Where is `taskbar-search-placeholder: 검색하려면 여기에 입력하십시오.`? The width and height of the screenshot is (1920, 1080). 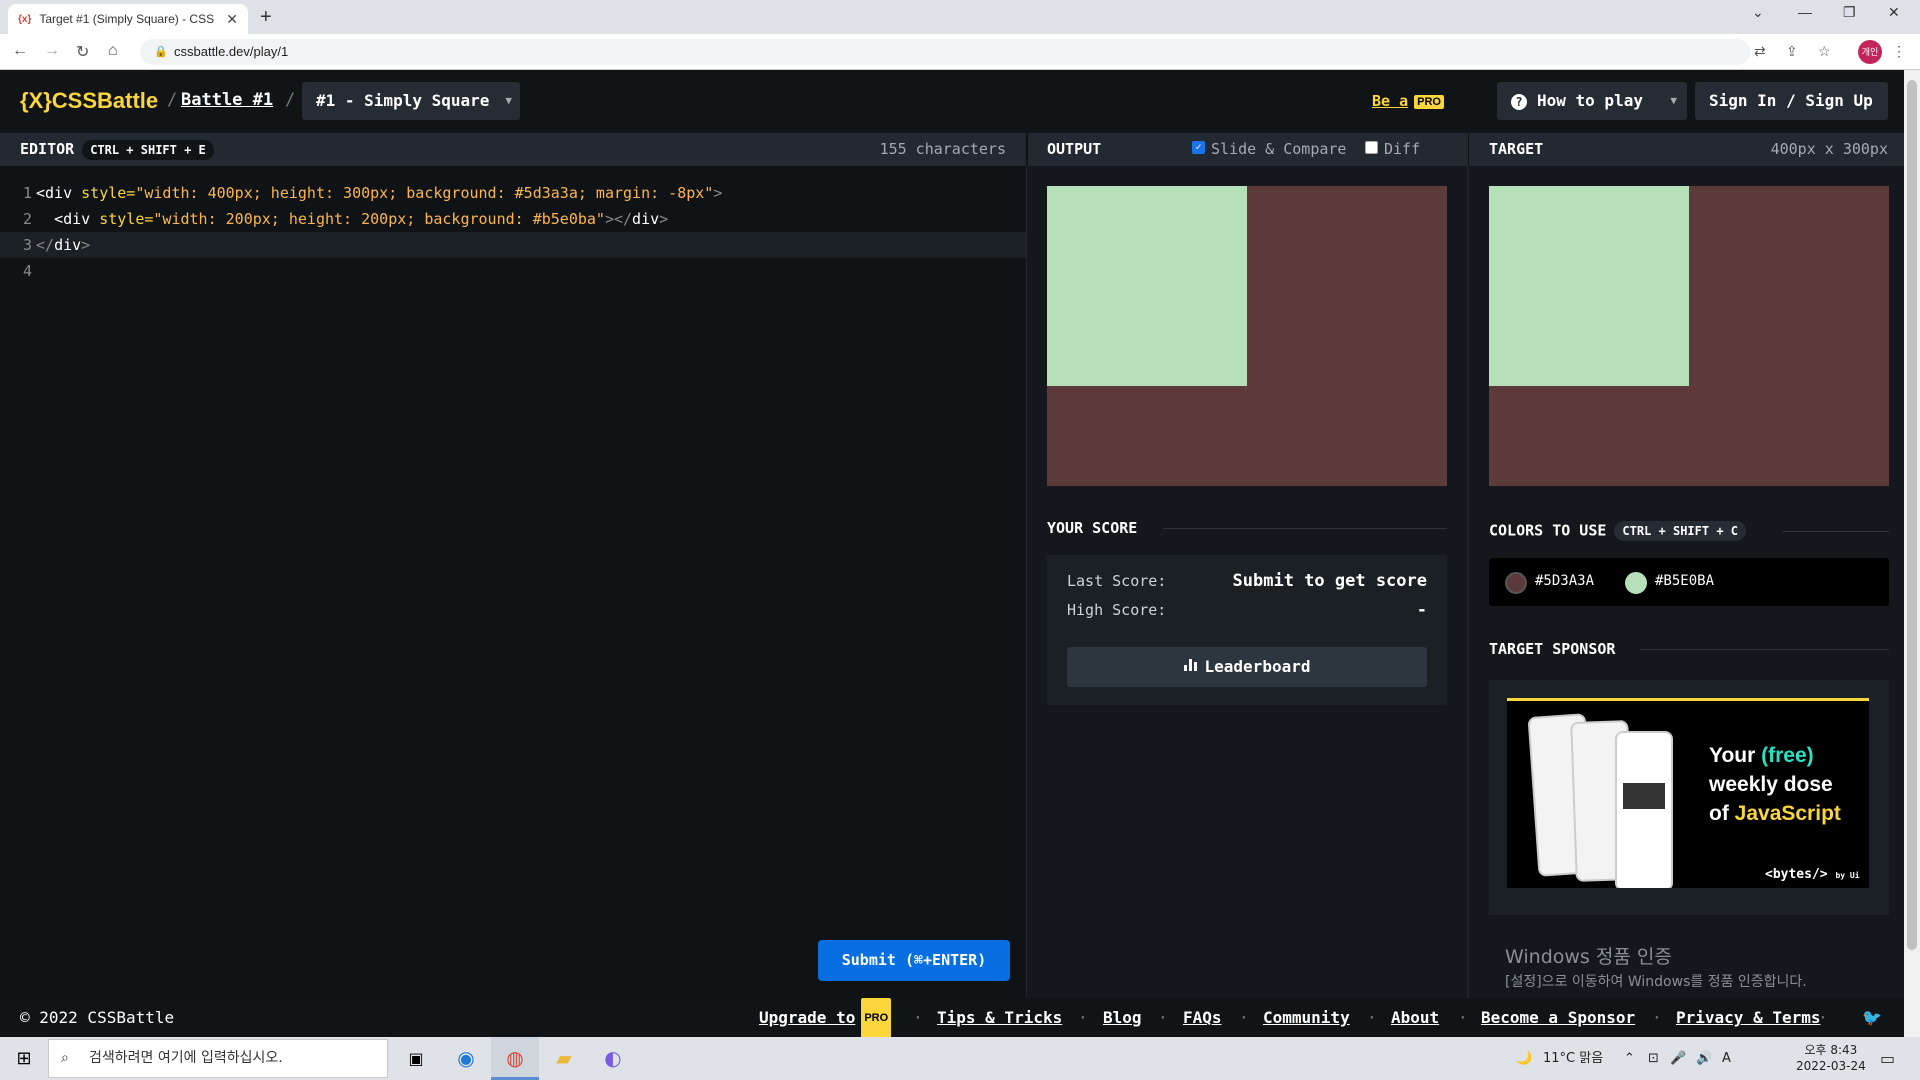
taskbar-search-placeholder: 검색하려면 여기에 입력하십시오. is located at coordinates (186, 1058).